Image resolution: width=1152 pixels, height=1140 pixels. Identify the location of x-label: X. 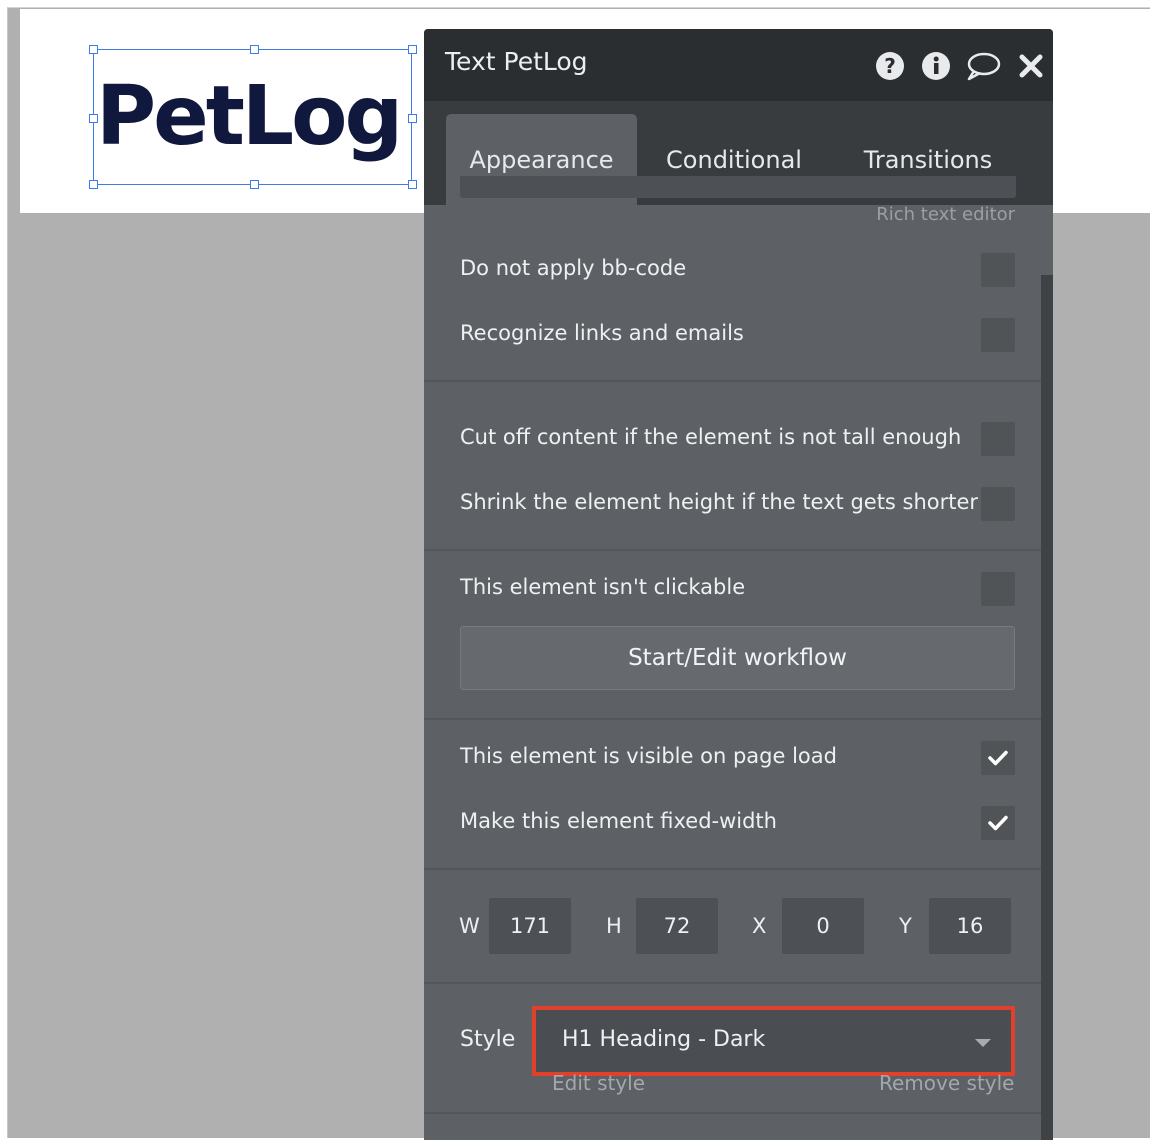
(759, 926).